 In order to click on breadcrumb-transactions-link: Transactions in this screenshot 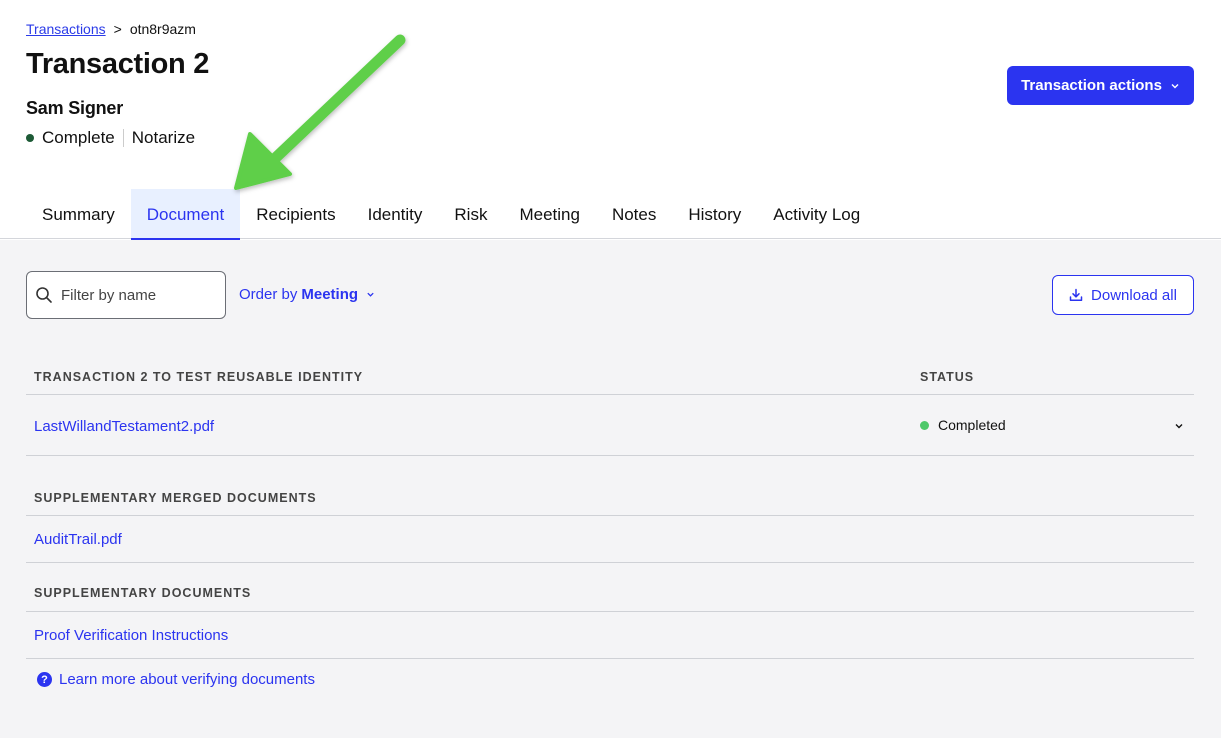, I will do `click(66, 29)`.